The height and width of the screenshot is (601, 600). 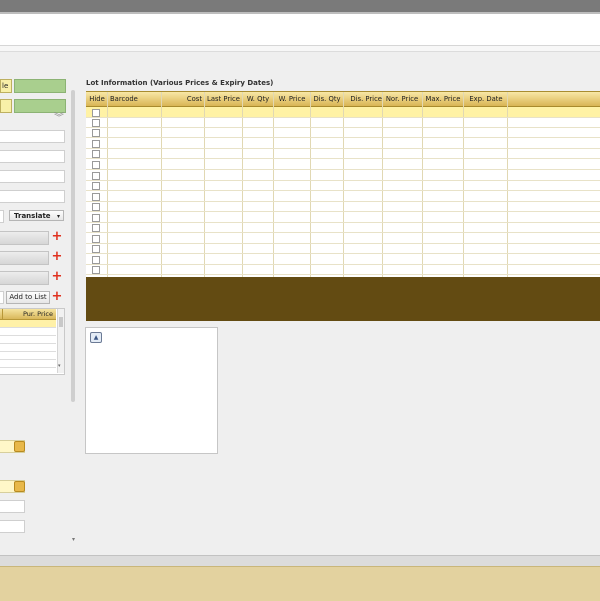 What do you see at coordinates (130, 99) in the screenshot?
I see `column-header-barcode: Barcode` at bounding box center [130, 99].